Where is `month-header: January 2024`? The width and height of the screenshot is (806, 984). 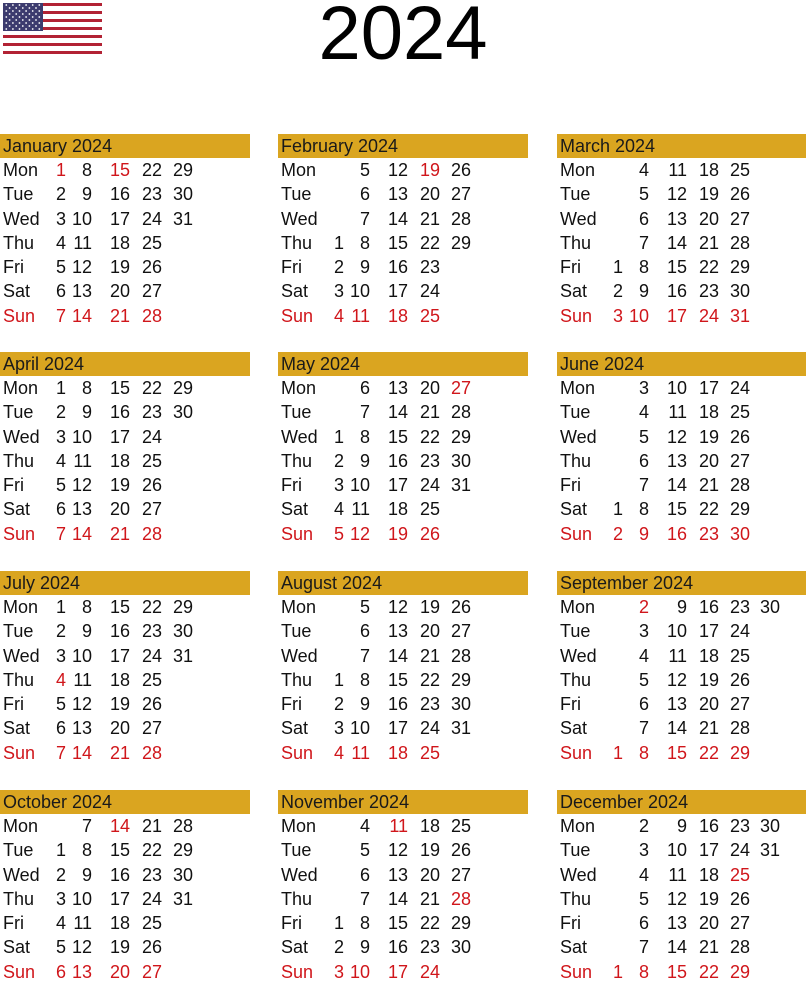
month-header: January 2024 is located at coordinates (125, 146).